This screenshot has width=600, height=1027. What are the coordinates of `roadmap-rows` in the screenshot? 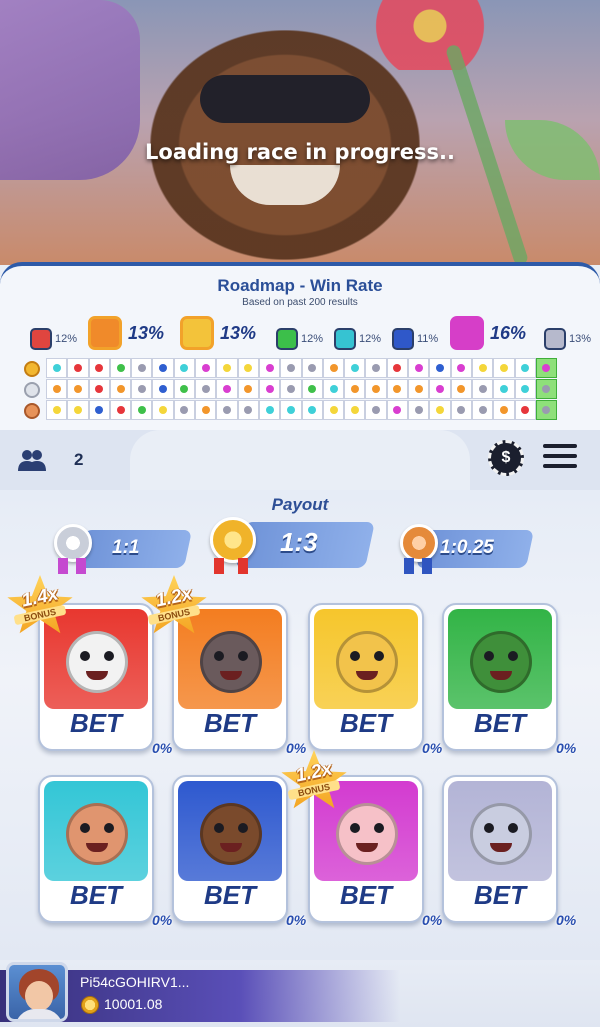 It's located at (302, 389).